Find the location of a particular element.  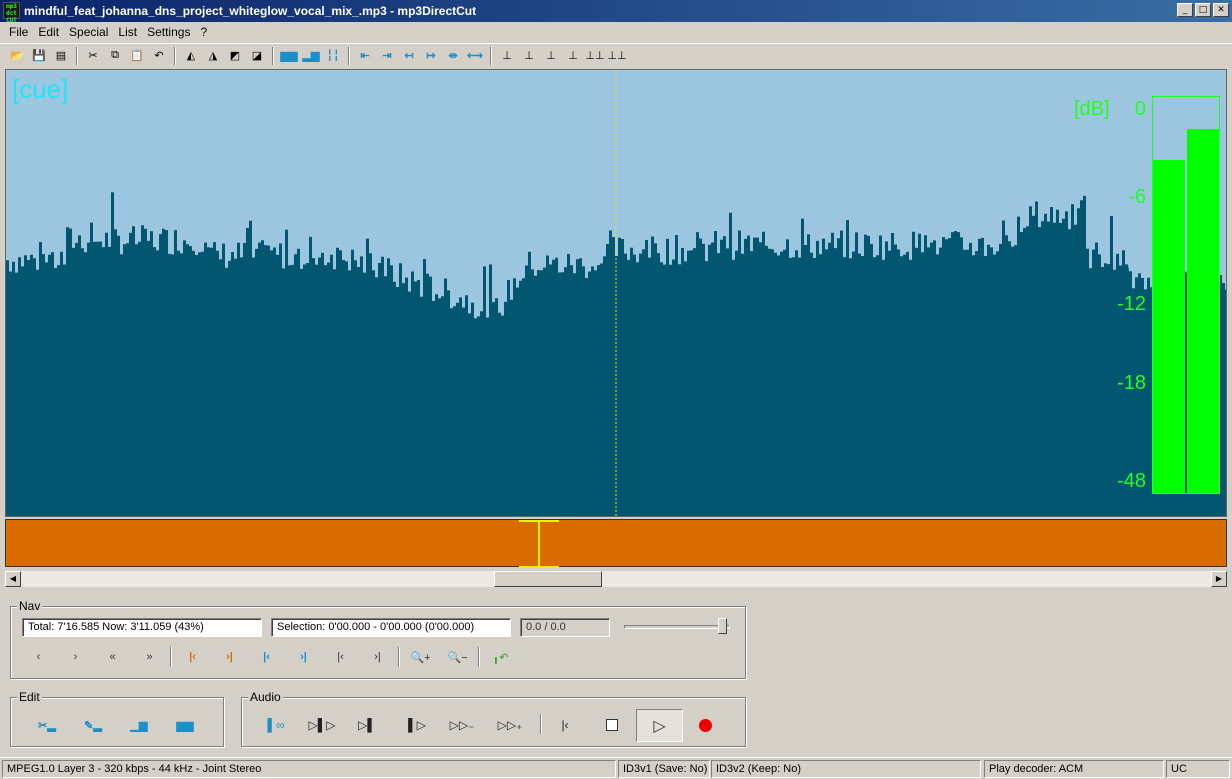

nav-group-label: Nav is located at coordinates (30, 606).